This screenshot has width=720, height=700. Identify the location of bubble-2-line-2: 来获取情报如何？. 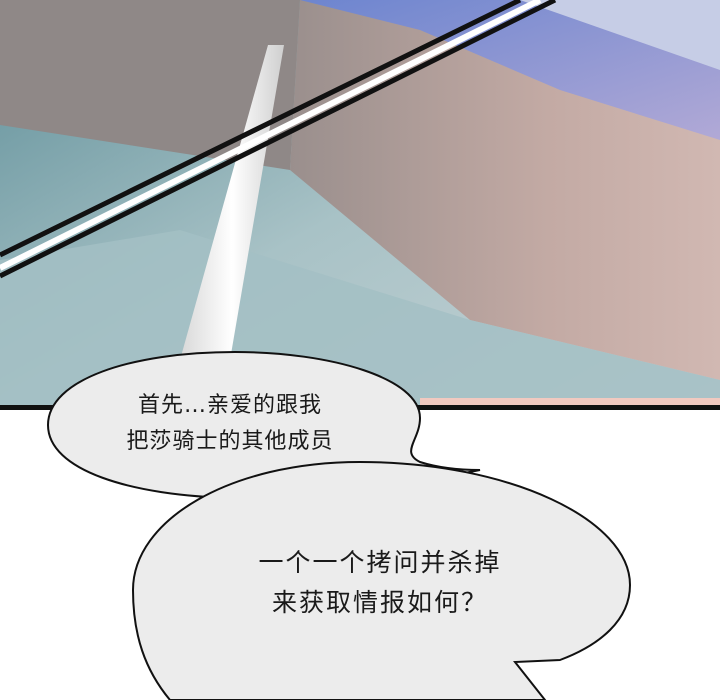
(379, 602).